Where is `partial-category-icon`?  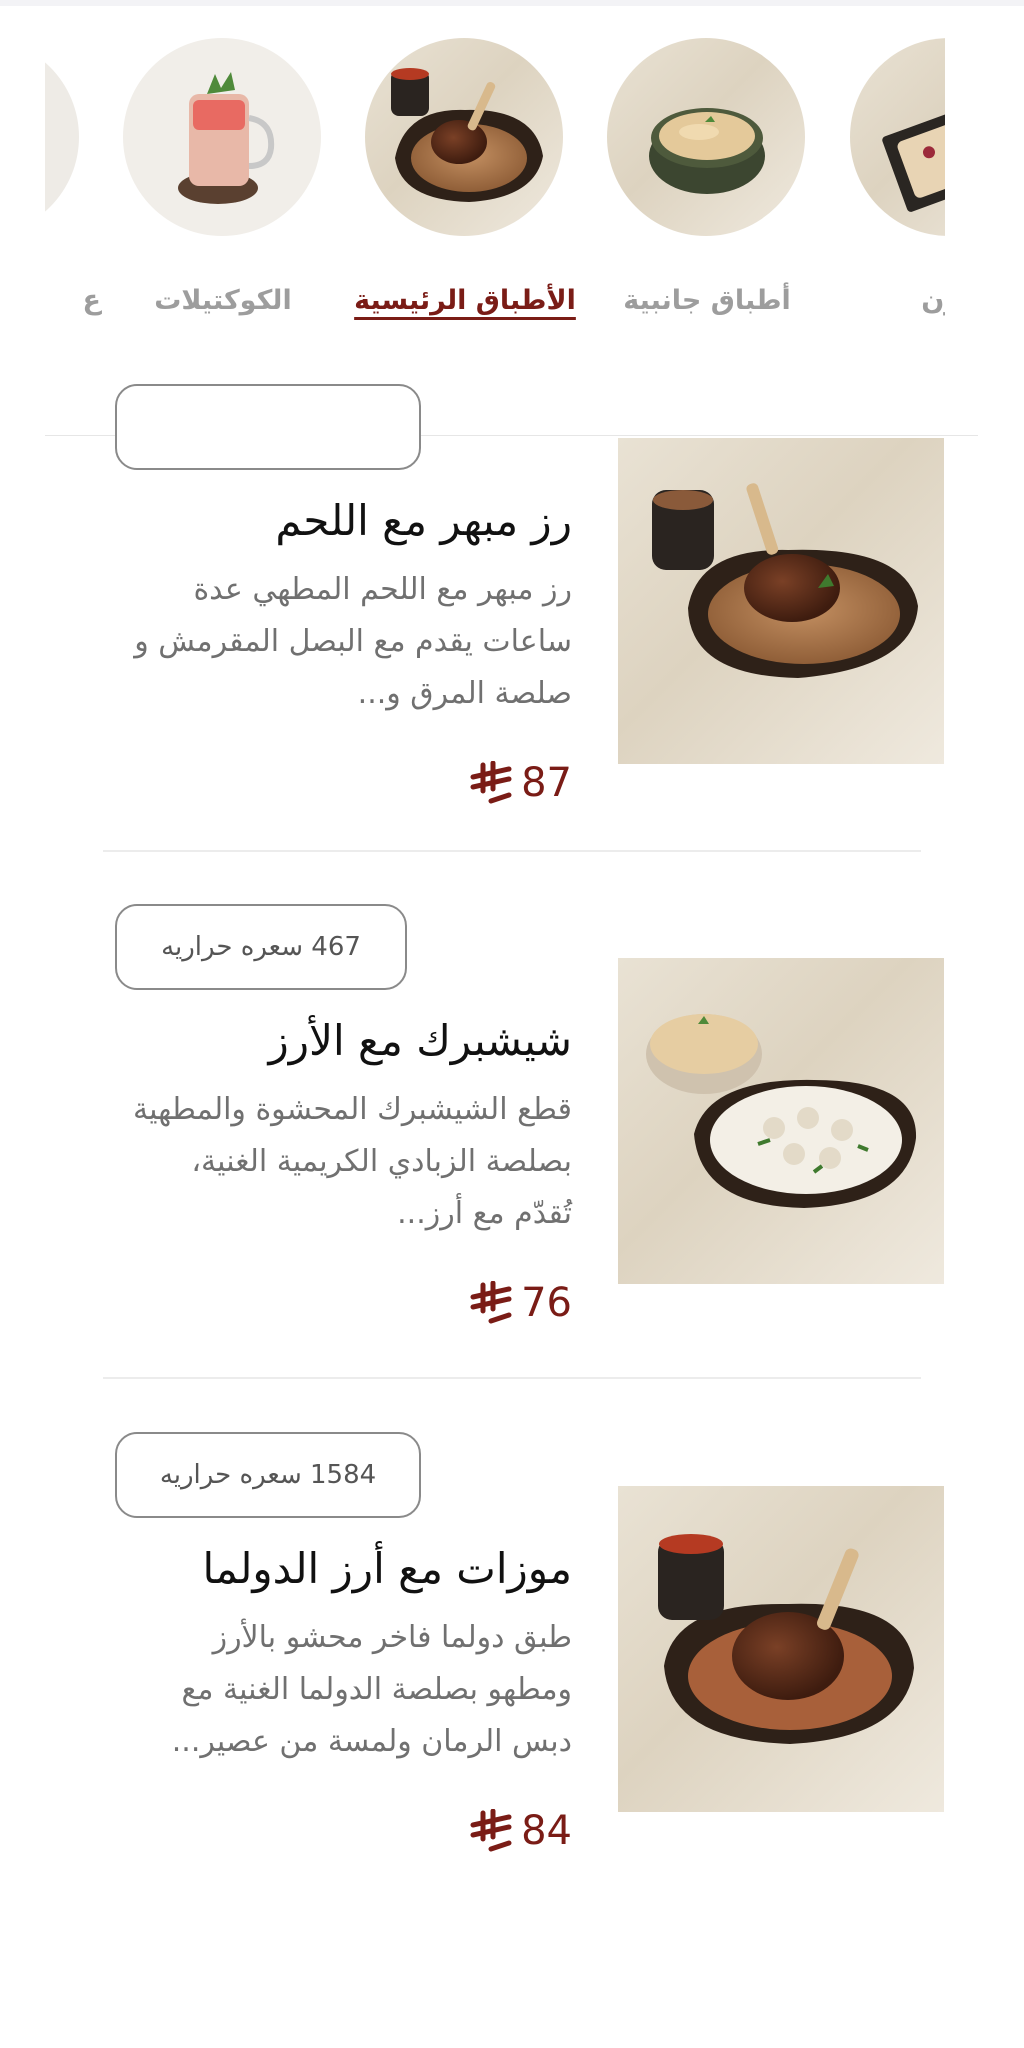
partial-category-icon is located at coordinates (62, 137).